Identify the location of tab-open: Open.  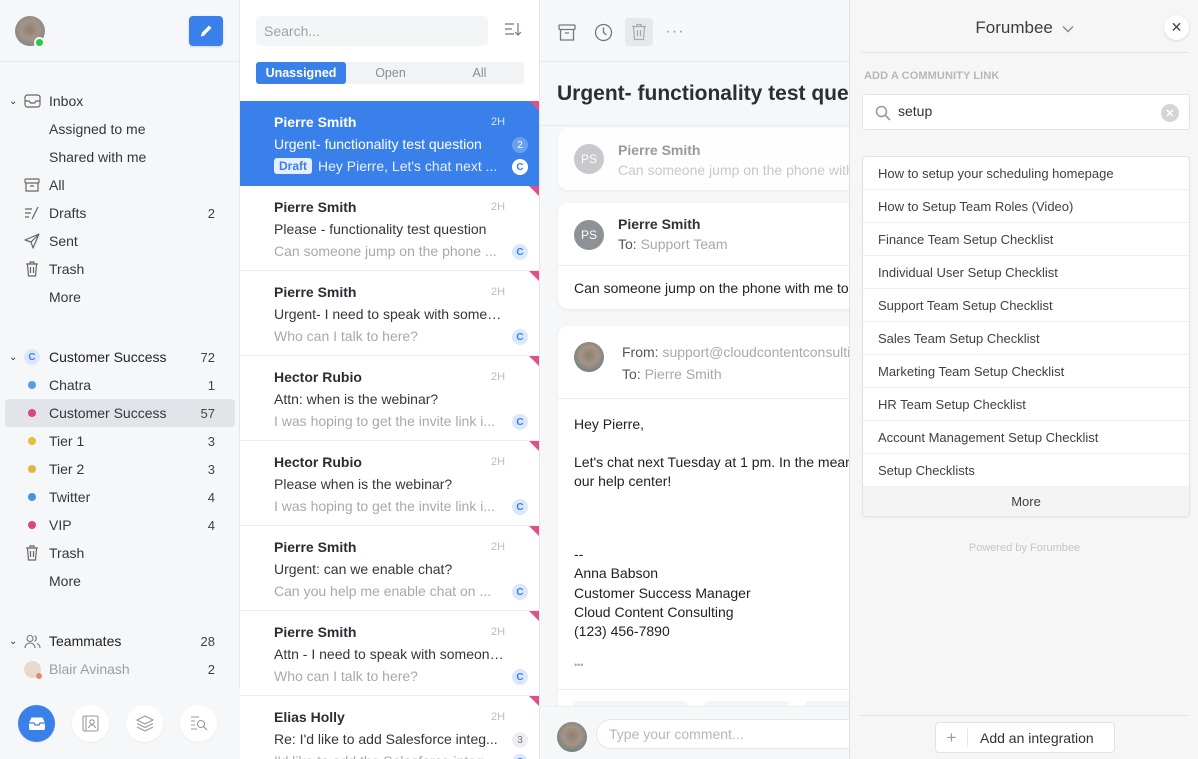
(390, 73).